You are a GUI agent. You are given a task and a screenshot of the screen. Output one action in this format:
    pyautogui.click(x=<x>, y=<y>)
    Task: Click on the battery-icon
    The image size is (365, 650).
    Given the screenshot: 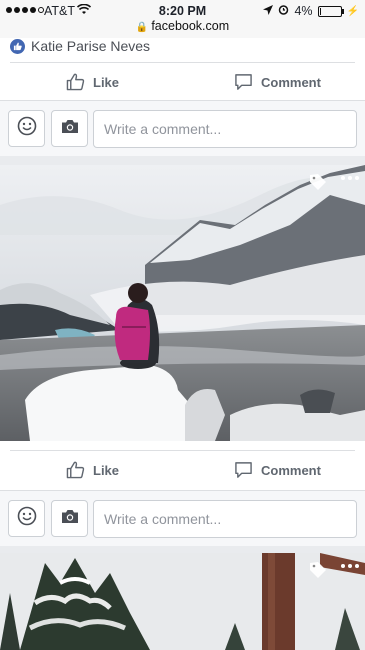 What is the action you would take?
    pyautogui.click(x=330, y=11)
    